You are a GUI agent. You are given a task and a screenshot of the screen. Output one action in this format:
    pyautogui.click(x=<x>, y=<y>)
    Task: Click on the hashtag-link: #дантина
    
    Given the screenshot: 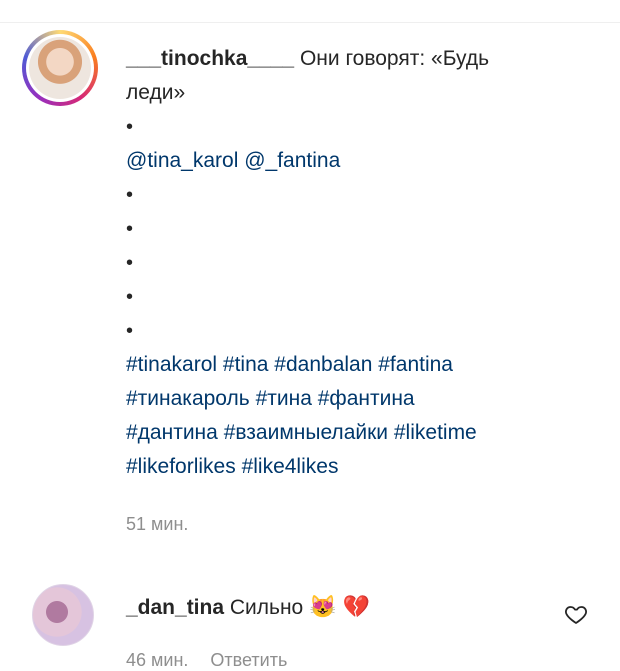 What is the action you would take?
    pyautogui.click(x=172, y=432)
    